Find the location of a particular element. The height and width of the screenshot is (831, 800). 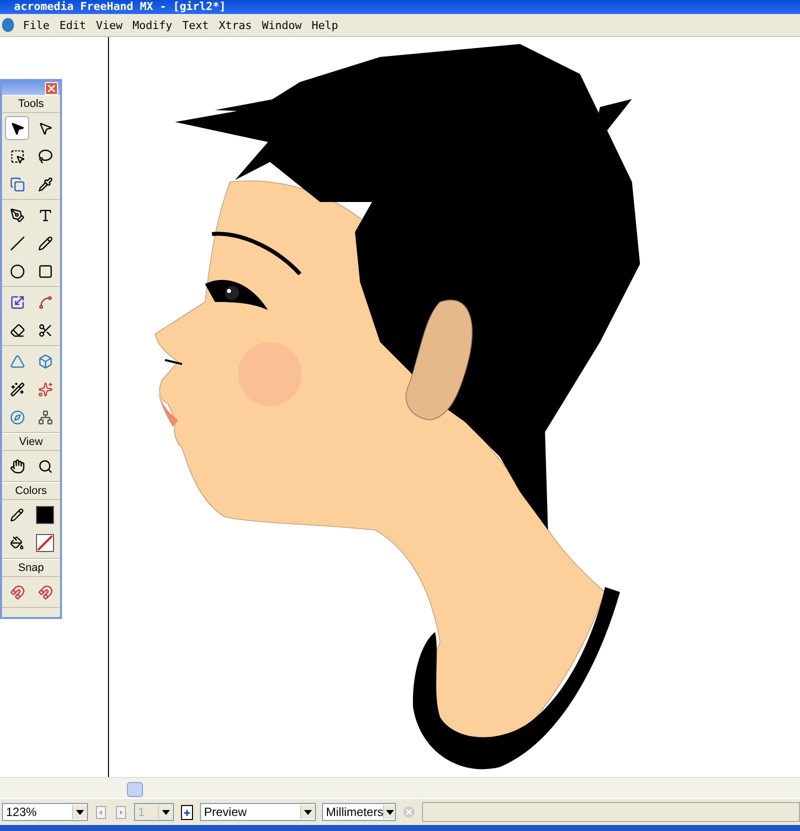

subselect-icon is located at coordinates (45, 128).